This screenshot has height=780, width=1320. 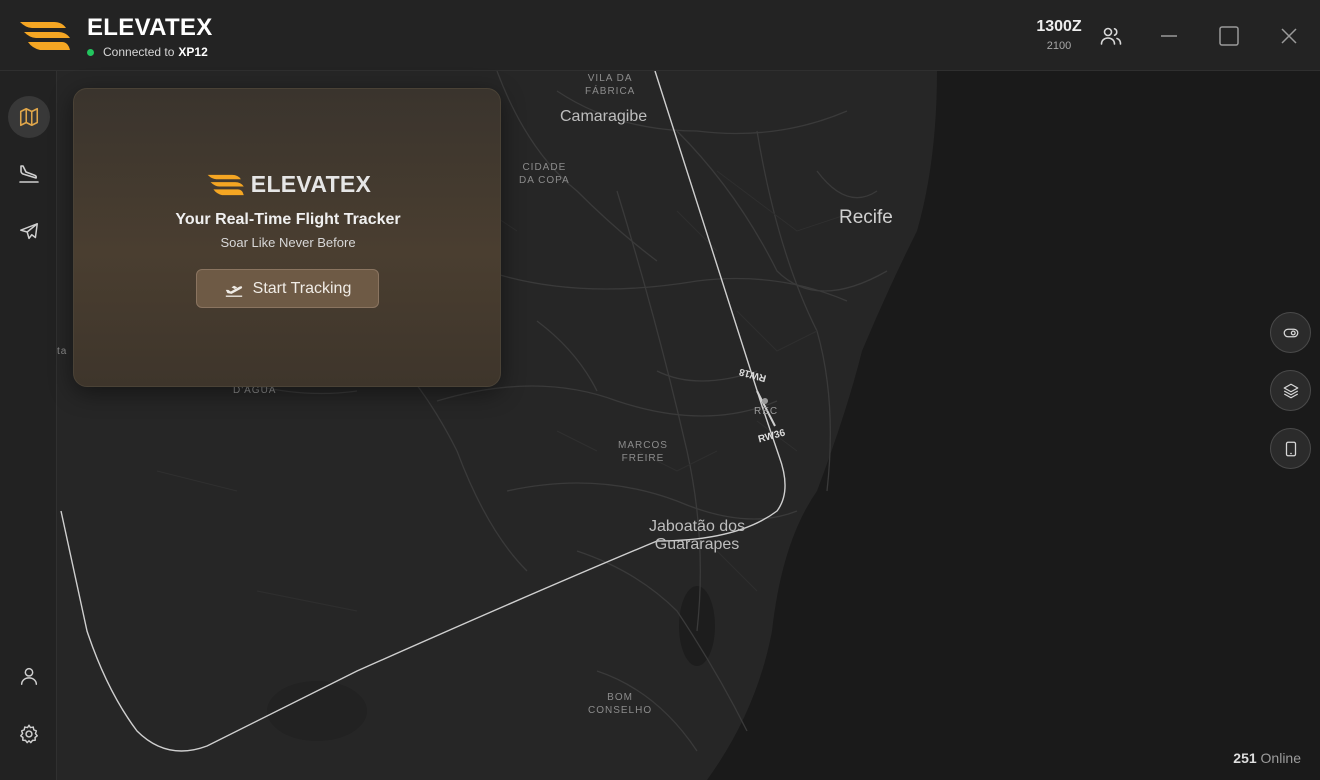 What do you see at coordinates (866, 217) in the screenshot?
I see `map-label-recife: Recife` at bounding box center [866, 217].